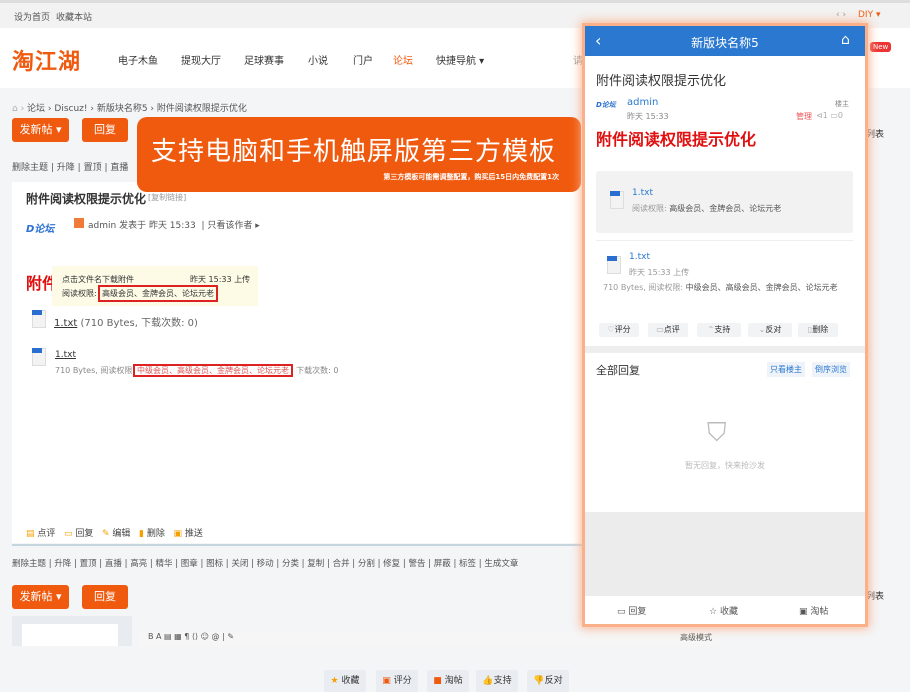 This screenshot has width=910, height=692. Describe the element at coordinates (397, 681) in the screenshot. I see `rate-button: ▣ 评分` at that location.